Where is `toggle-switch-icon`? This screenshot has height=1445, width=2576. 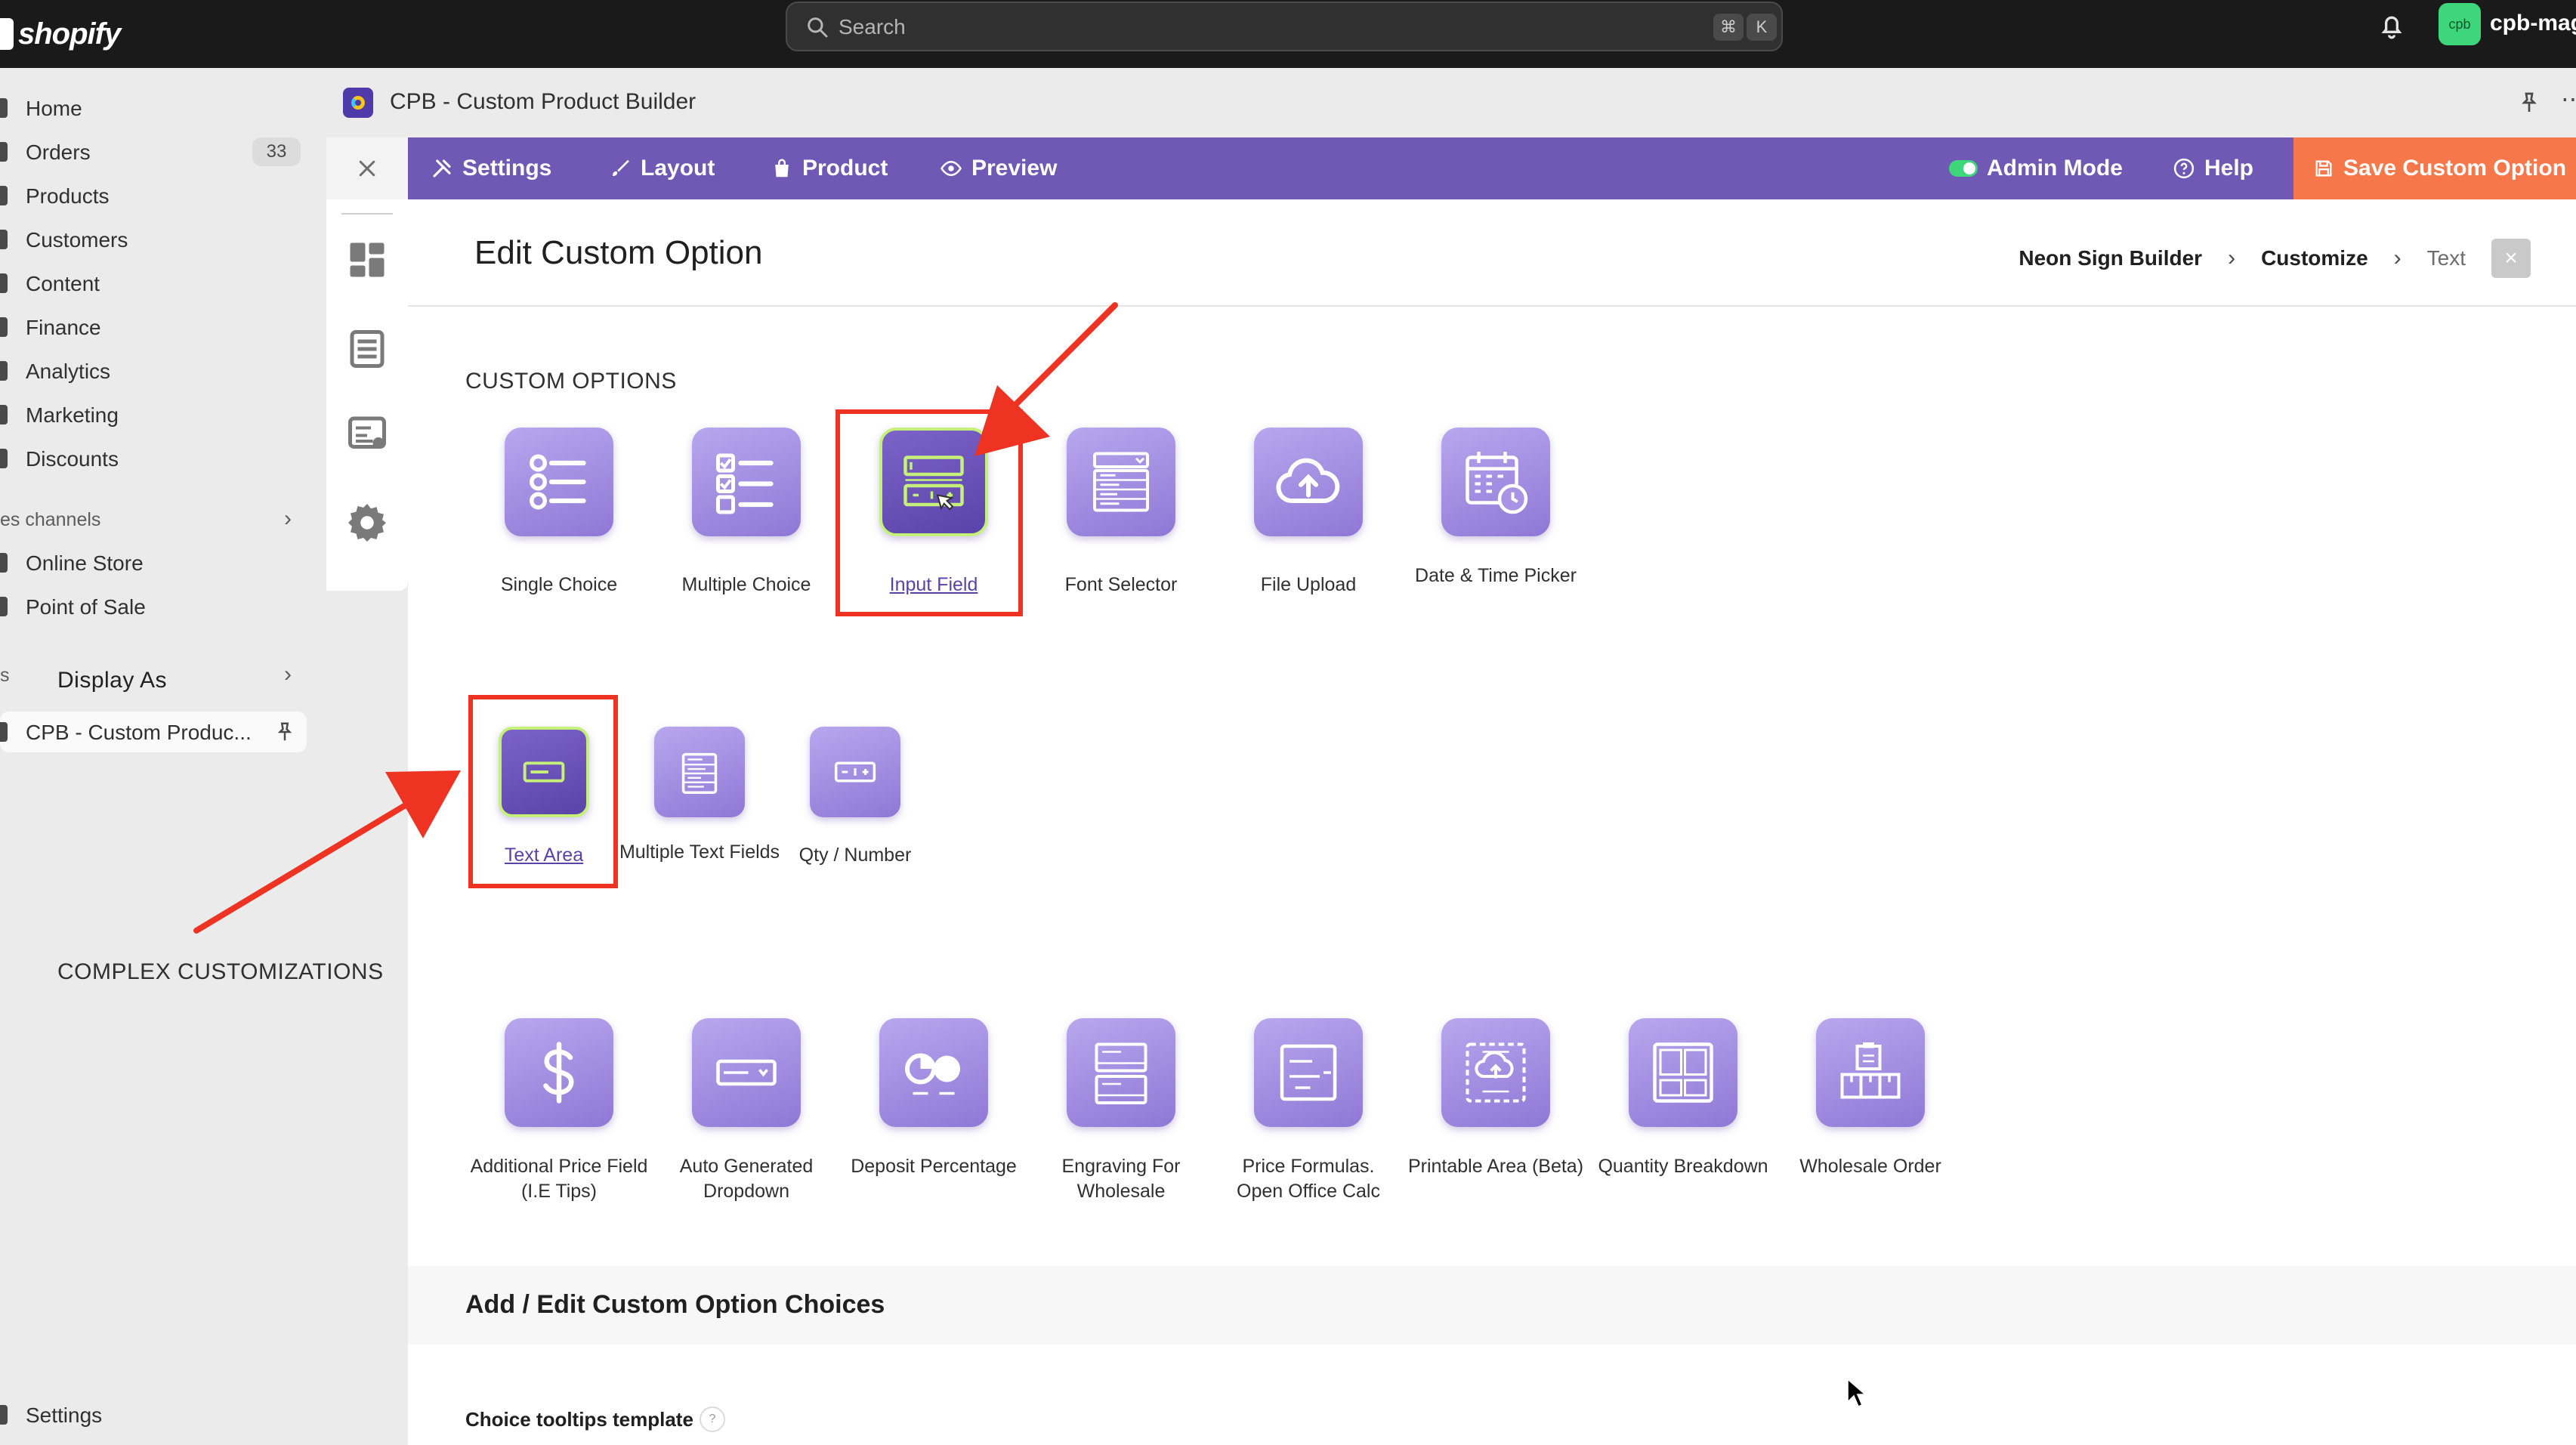 toggle-switch-icon is located at coordinates (1963, 169).